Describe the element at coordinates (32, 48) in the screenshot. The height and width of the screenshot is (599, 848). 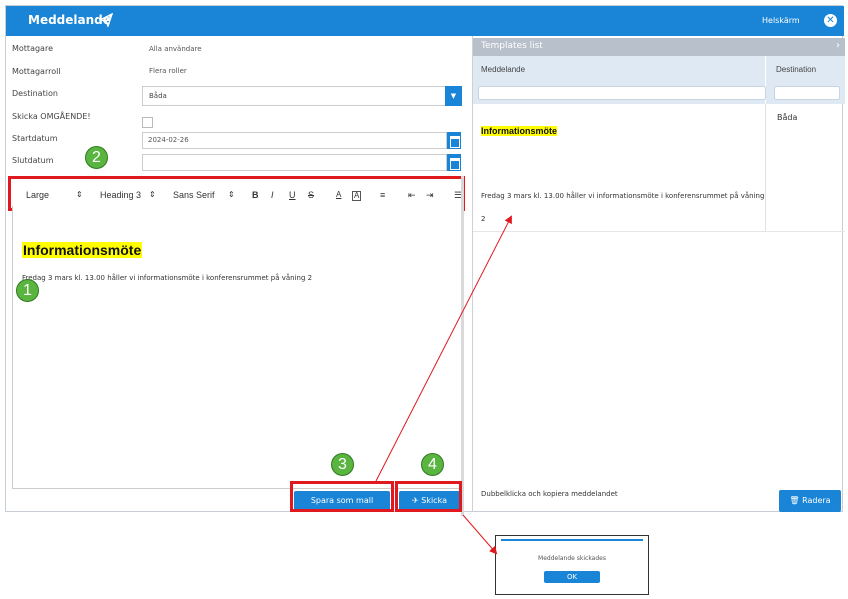
I see `recipient-label: Mottagare` at that location.